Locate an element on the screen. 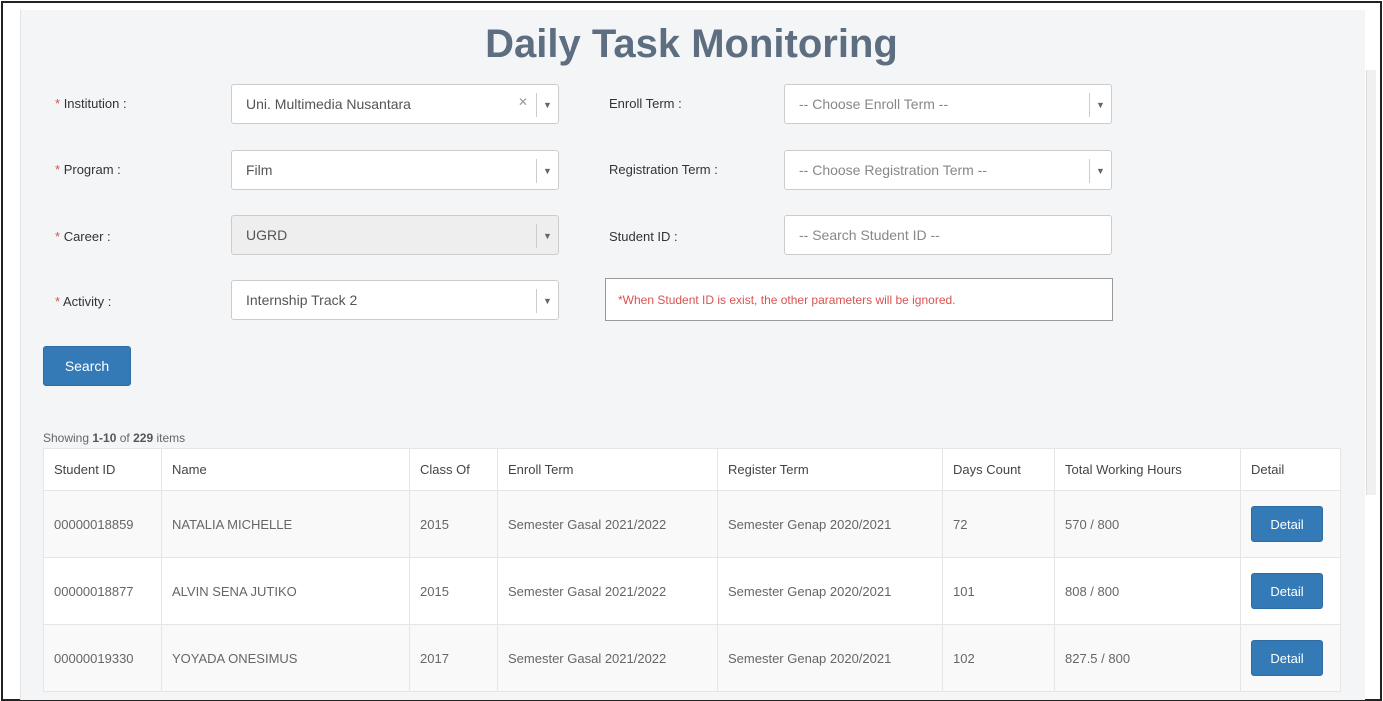 The width and height of the screenshot is (1383, 701). name-cell: ALVIN SENA JUTIKO is located at coordinates (285, 591).